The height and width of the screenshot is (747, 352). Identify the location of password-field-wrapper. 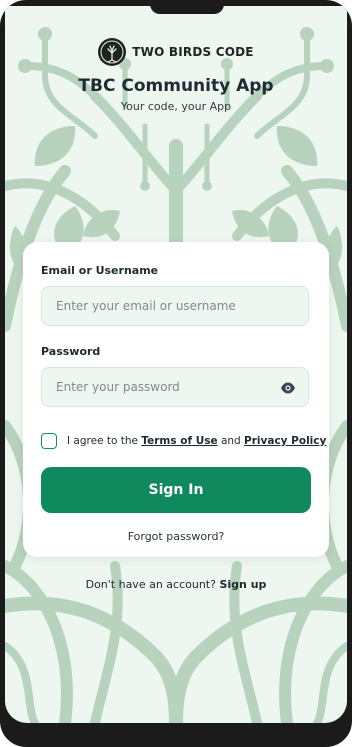
(175, 387).